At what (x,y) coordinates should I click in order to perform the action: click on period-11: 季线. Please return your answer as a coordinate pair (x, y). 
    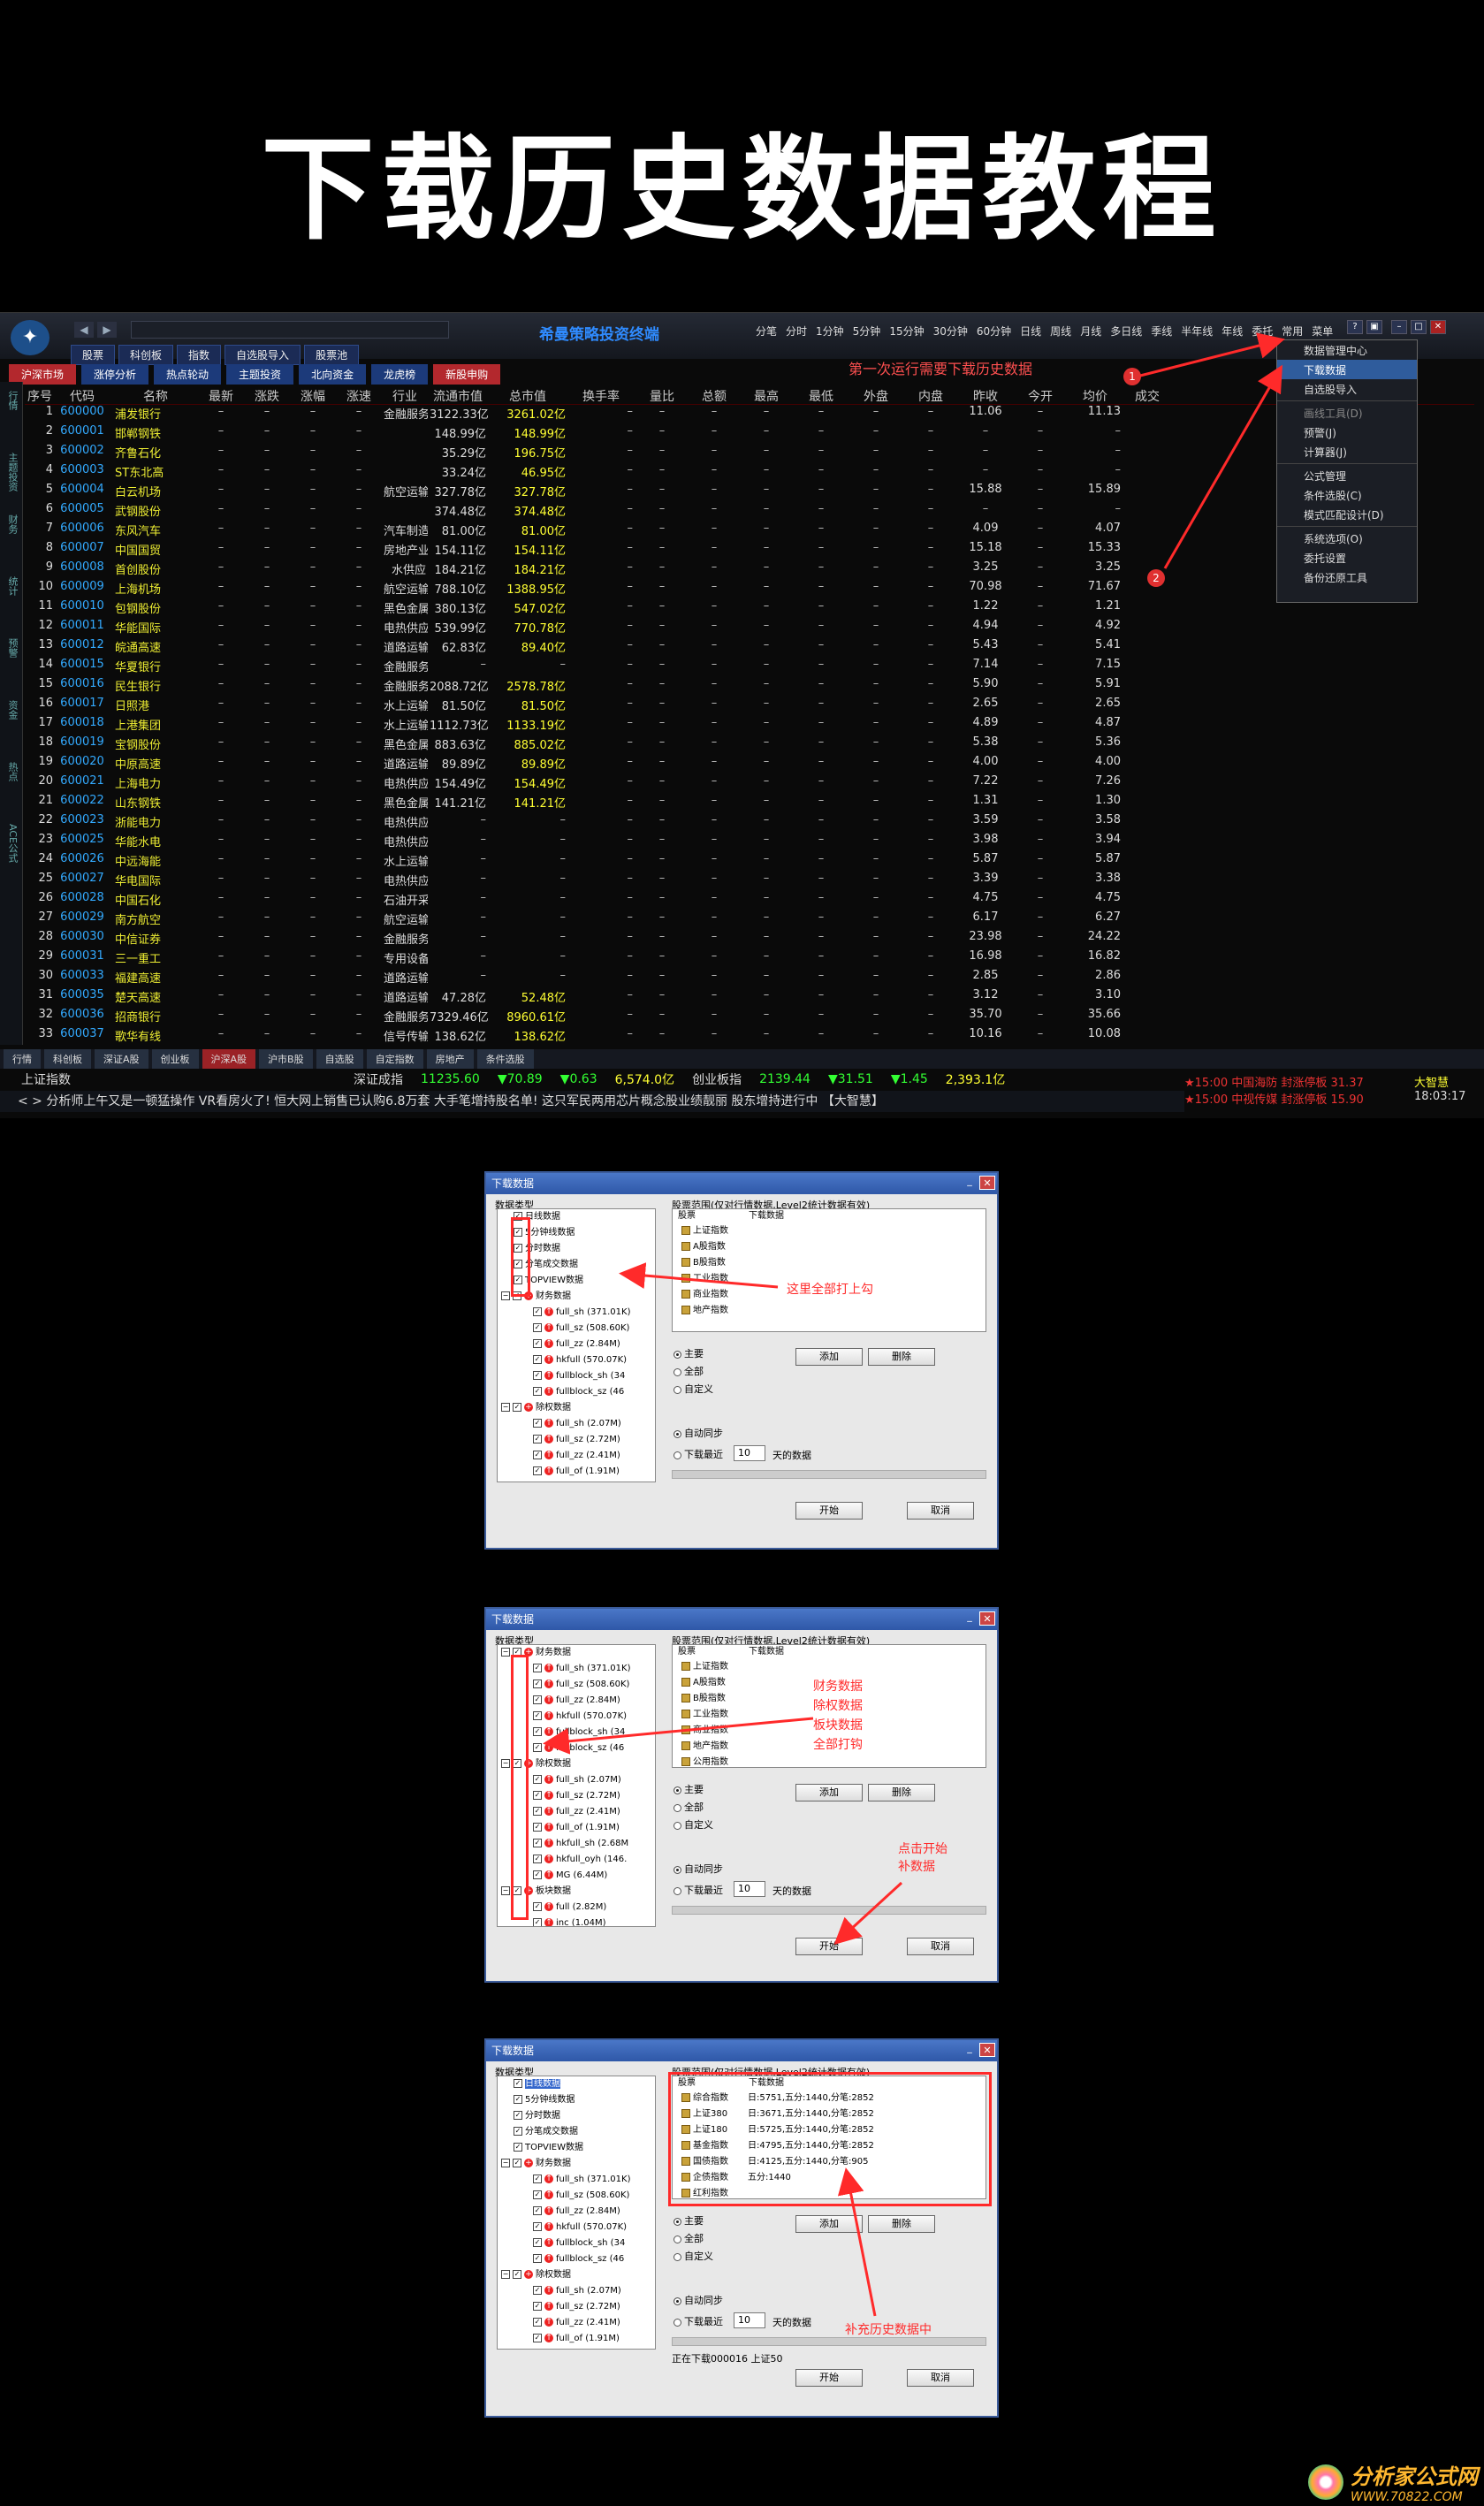
    Looking at the image, I should click on (1161, 331).